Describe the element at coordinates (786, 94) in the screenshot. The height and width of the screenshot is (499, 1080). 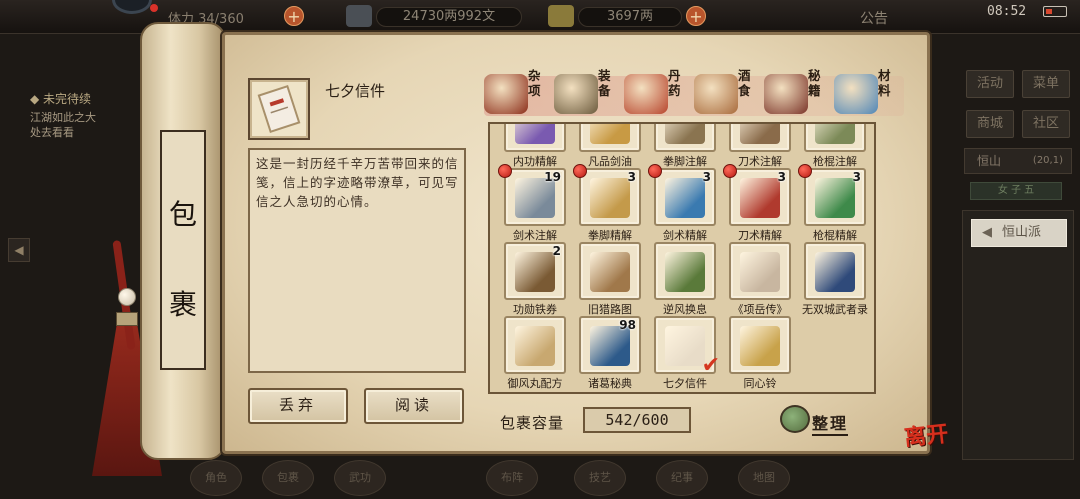
I see `books-icon` at that location.